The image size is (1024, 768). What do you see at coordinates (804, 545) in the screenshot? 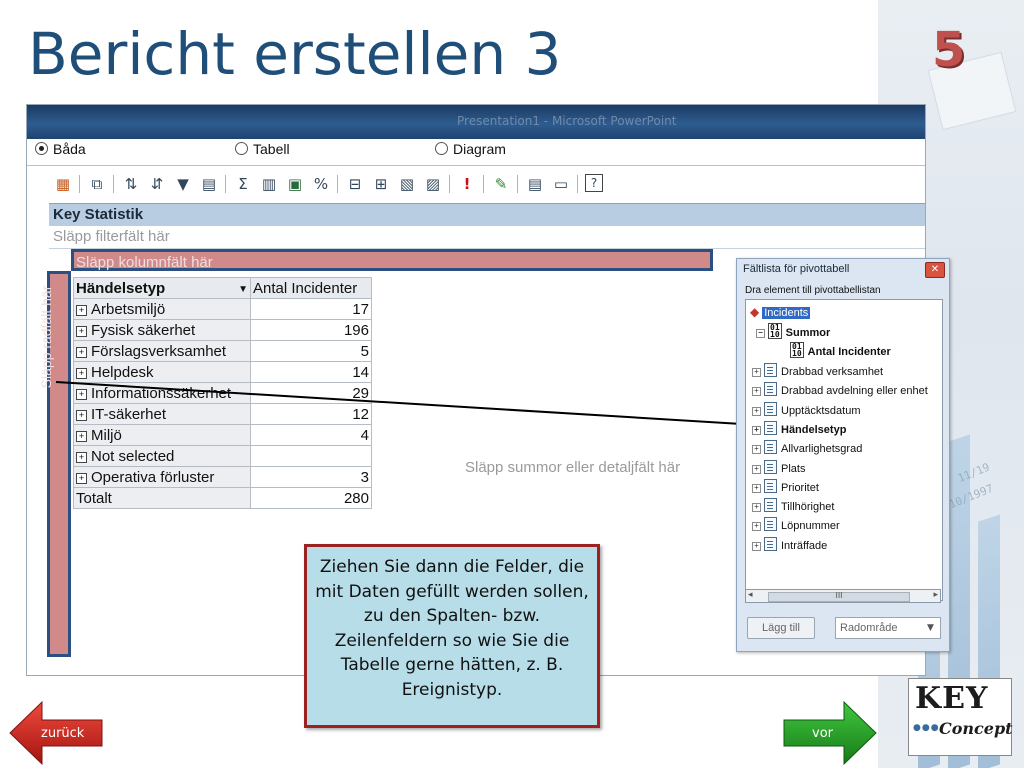
I see `field-label: Inträffade` at bounding box center [804, 545].